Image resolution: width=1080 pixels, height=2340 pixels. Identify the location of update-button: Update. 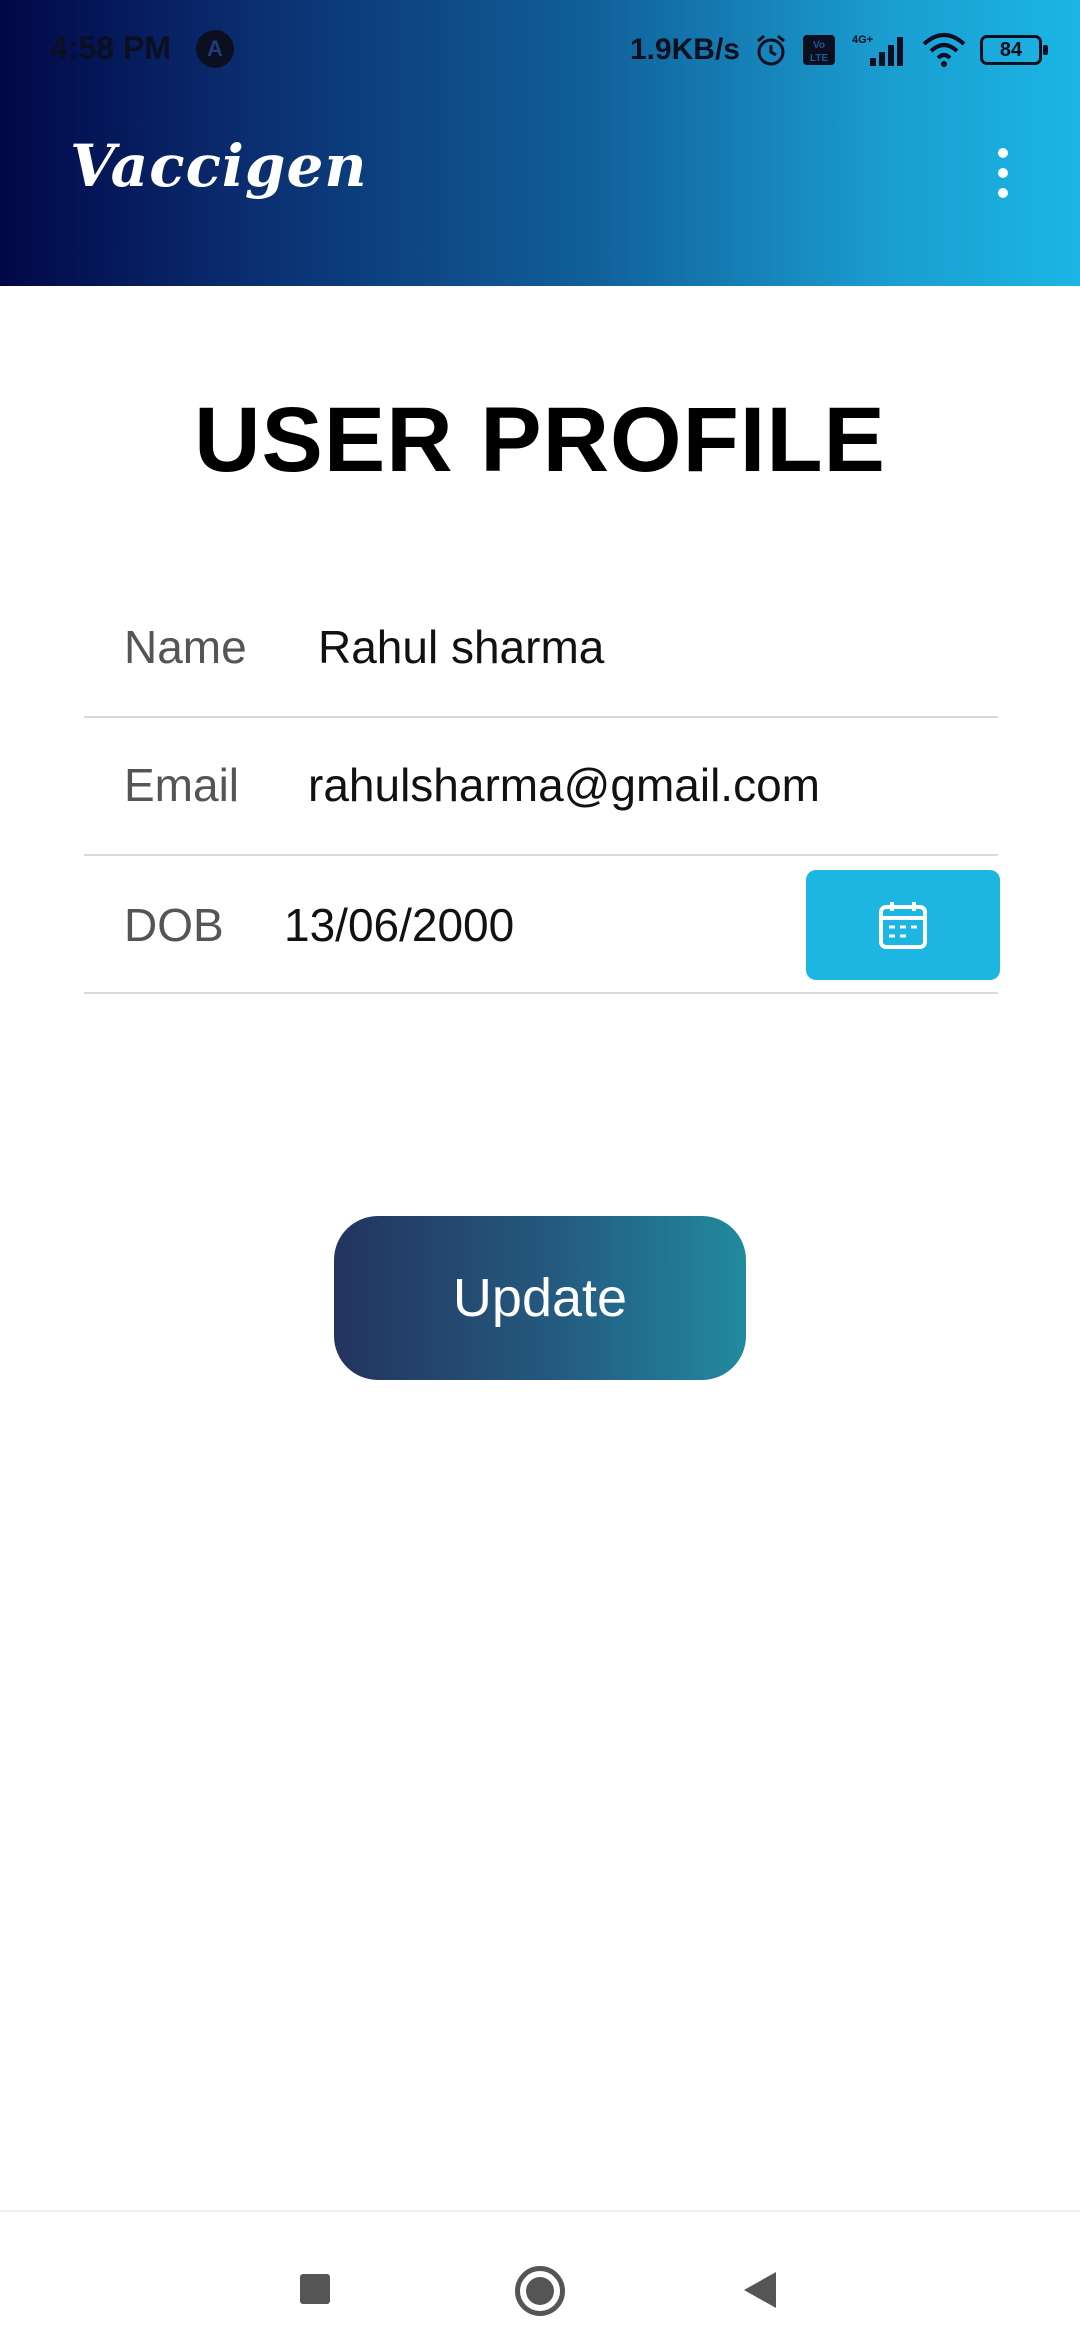
(540, 1298).